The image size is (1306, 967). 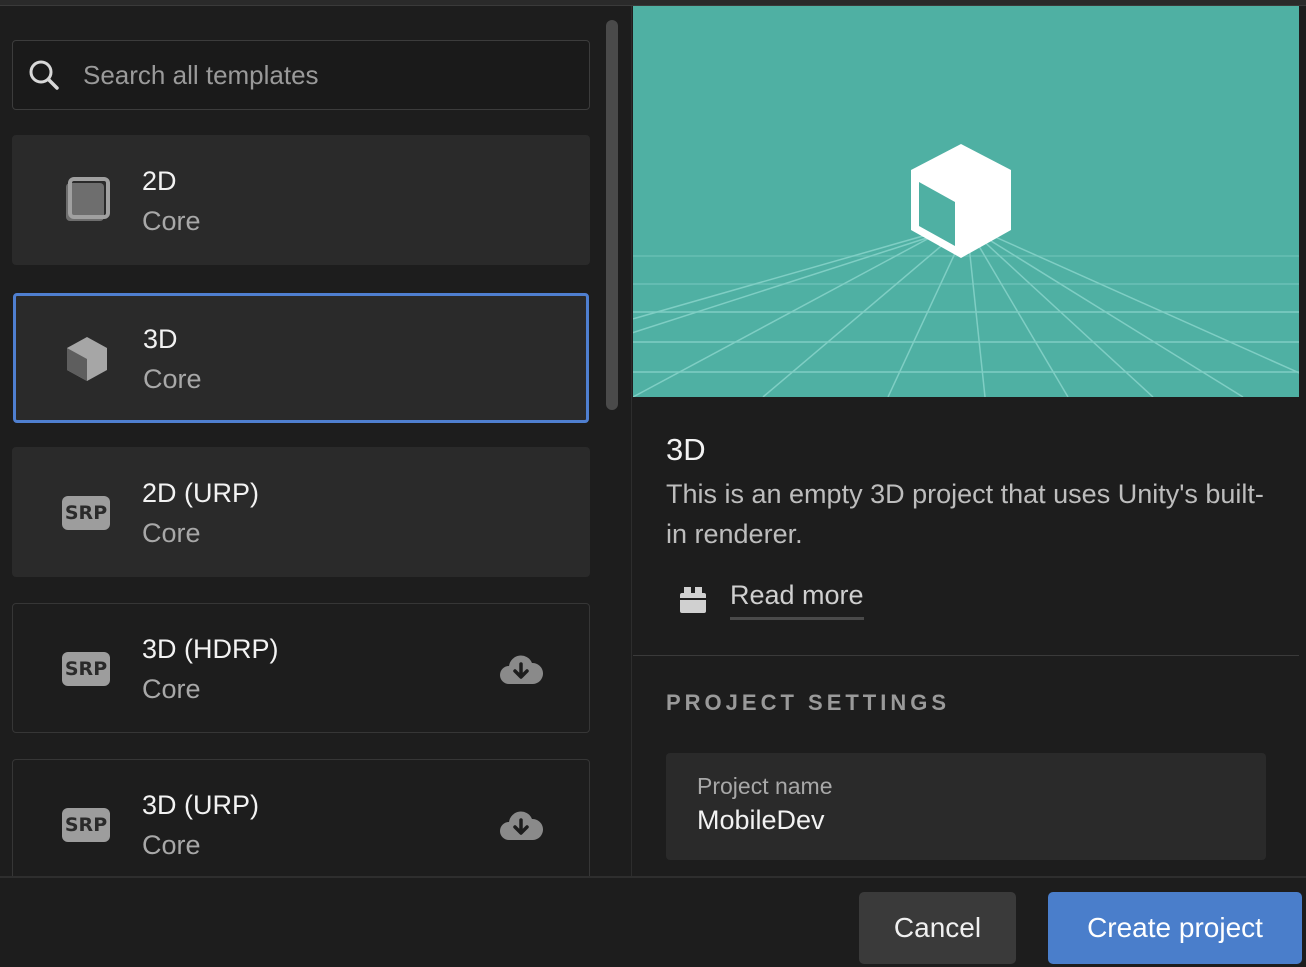 I want to click on template-title: 3D (HDRP), so click(x=210, y=649).